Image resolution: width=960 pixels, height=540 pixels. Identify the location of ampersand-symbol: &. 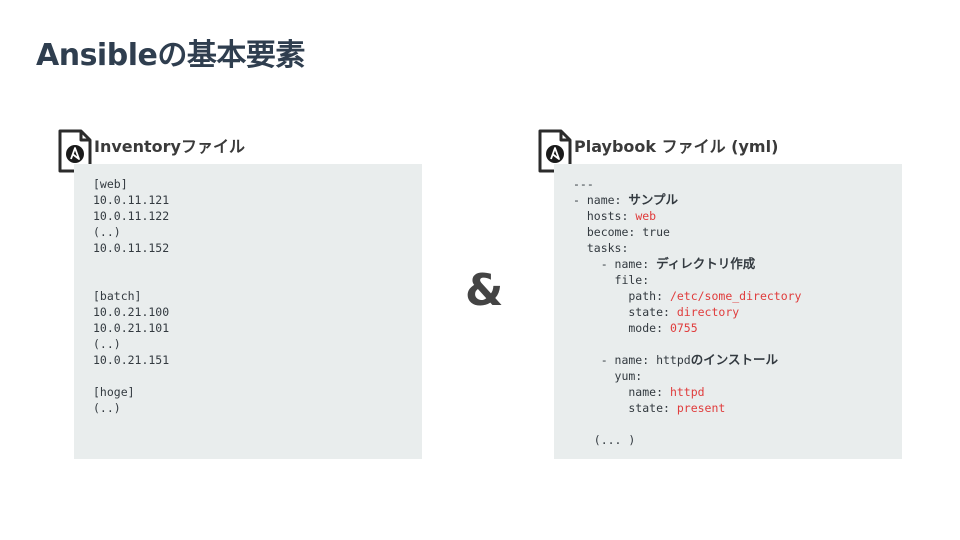
(484, 290).